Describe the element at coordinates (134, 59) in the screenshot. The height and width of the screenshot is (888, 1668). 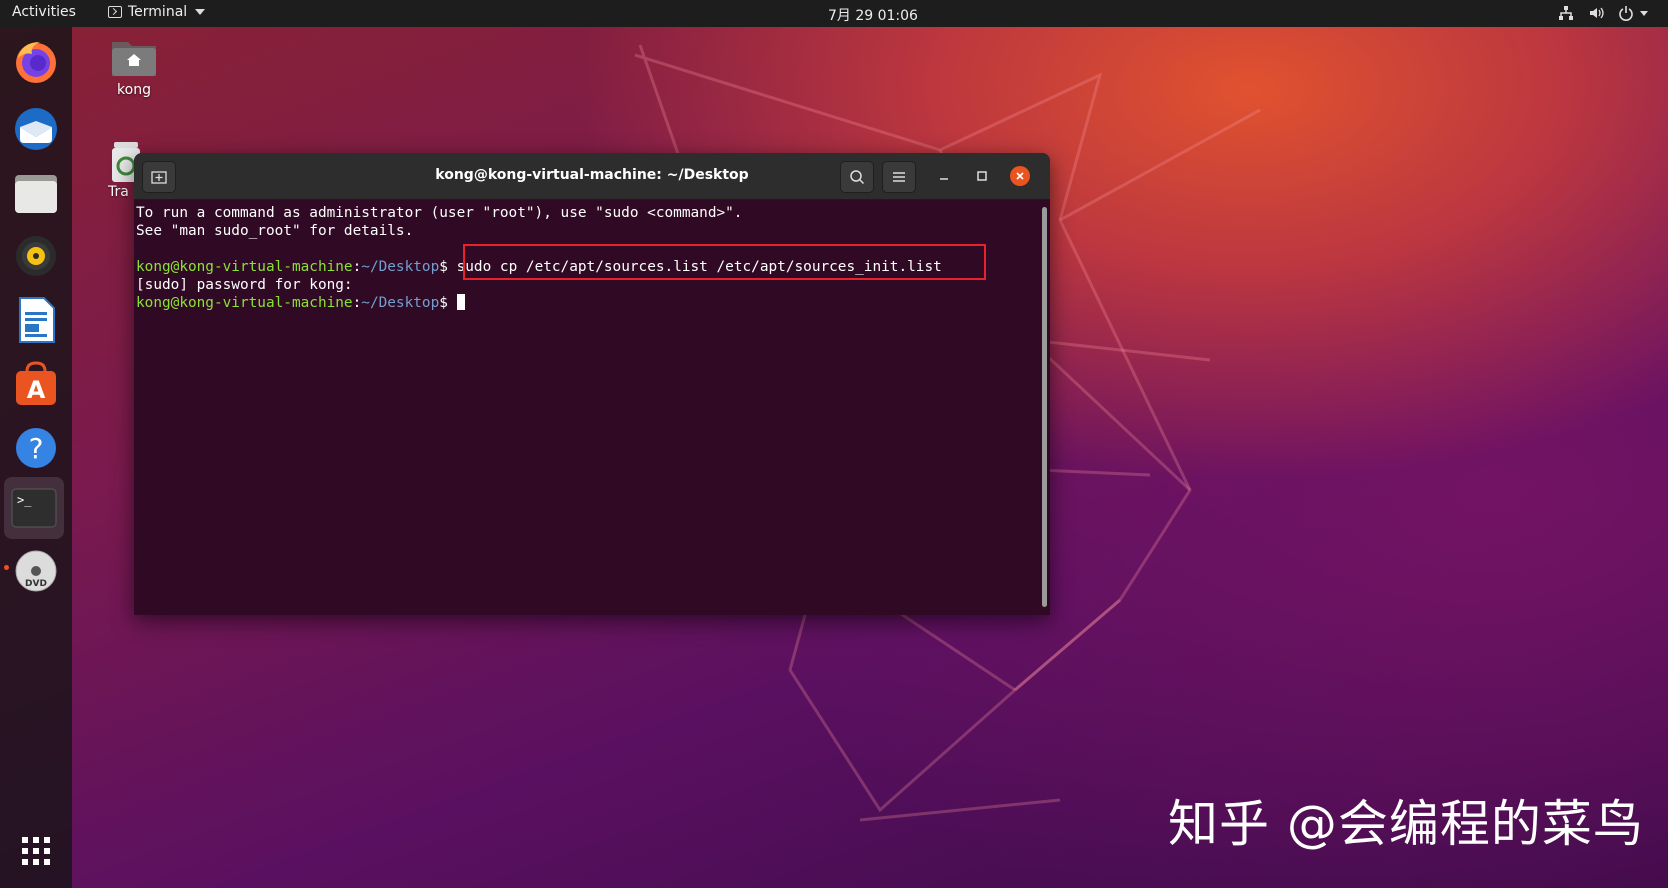
I see `home-folder-icon` at that location.